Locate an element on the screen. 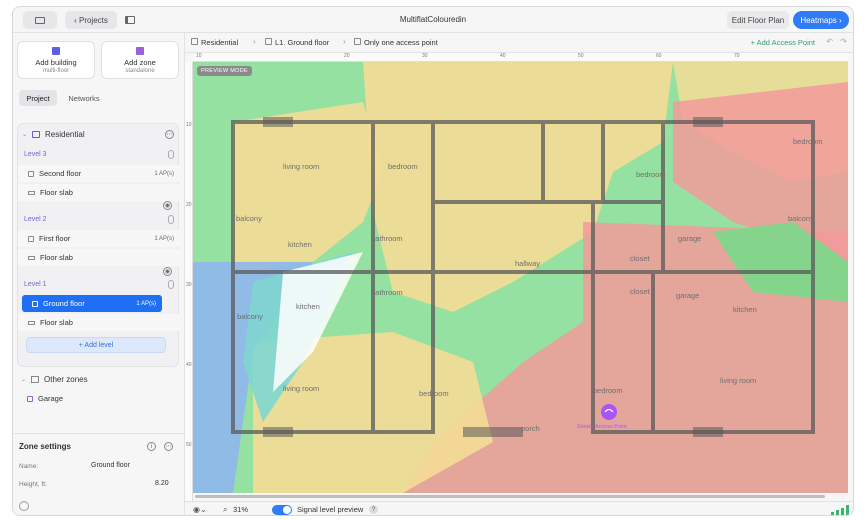  horizontal-scrollbar is located at coordinates (510, 496).